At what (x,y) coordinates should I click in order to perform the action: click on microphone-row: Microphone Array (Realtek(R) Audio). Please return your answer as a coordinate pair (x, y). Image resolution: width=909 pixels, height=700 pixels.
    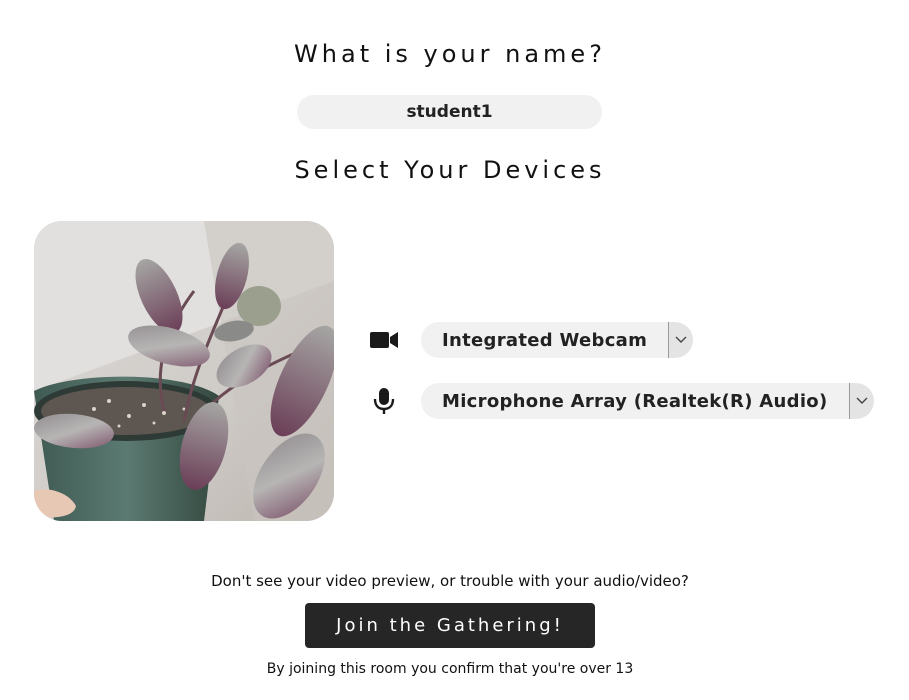
    Looking at the image, I should click on (621, 401).